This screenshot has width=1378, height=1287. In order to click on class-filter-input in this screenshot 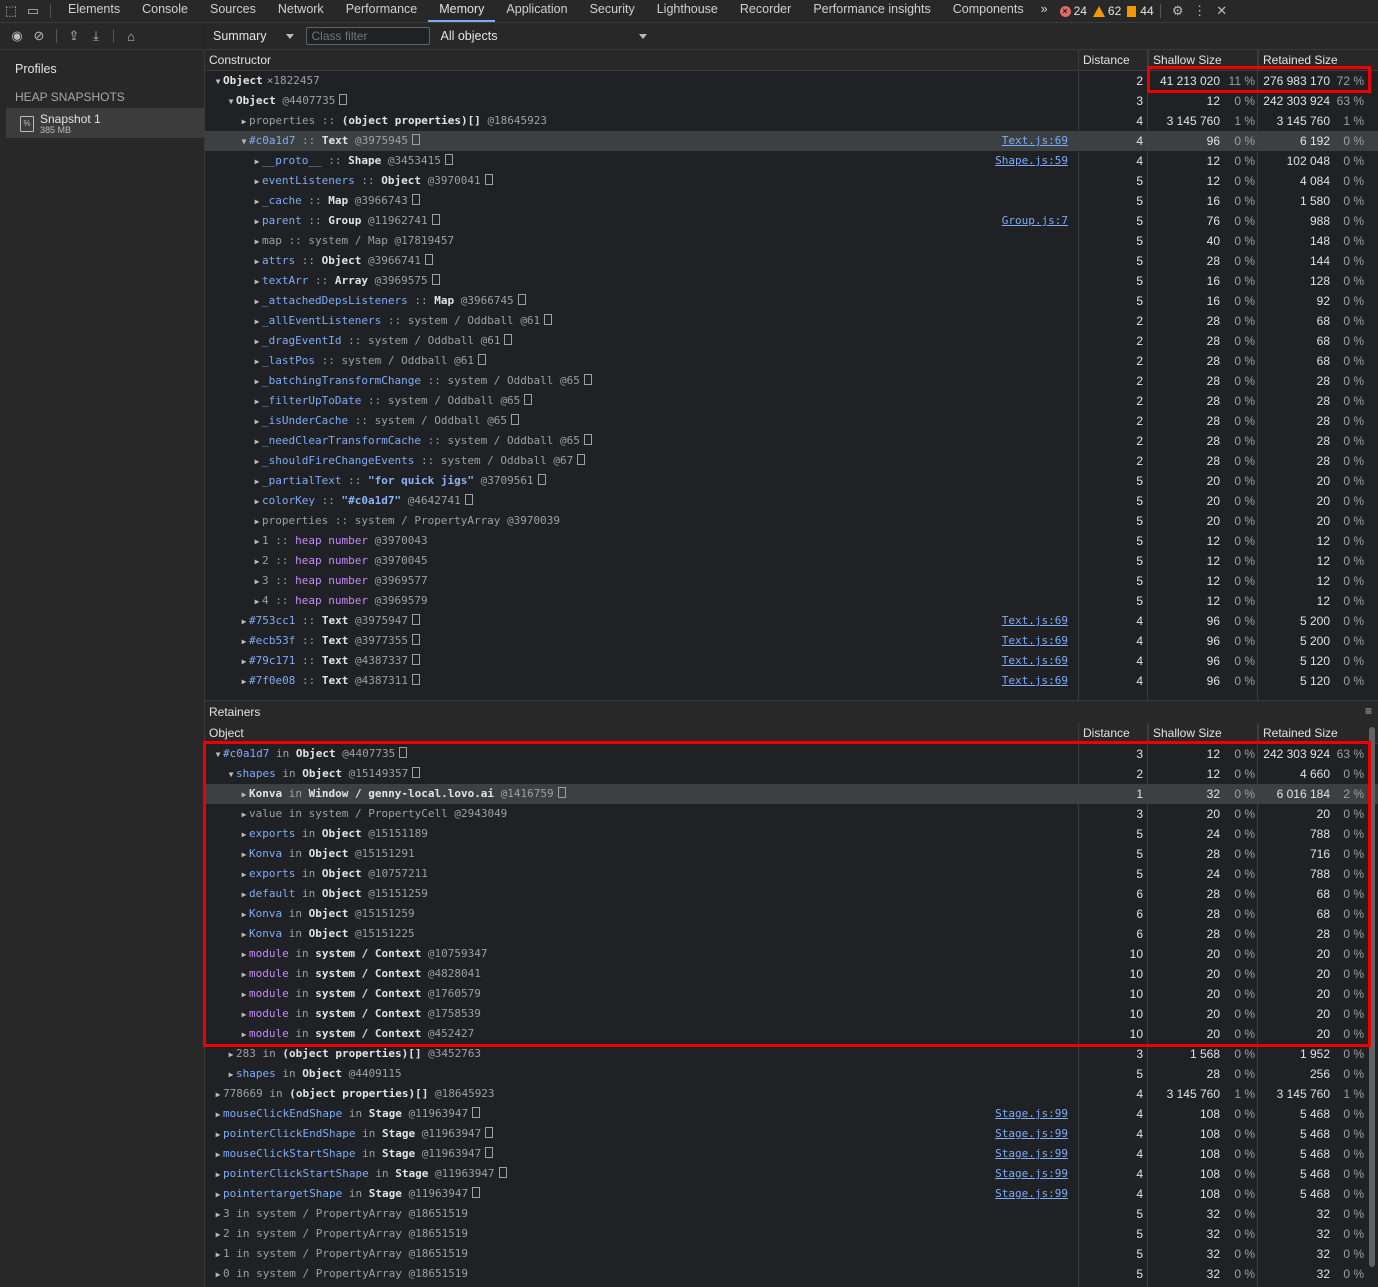, I will do `click(368, 36)`.